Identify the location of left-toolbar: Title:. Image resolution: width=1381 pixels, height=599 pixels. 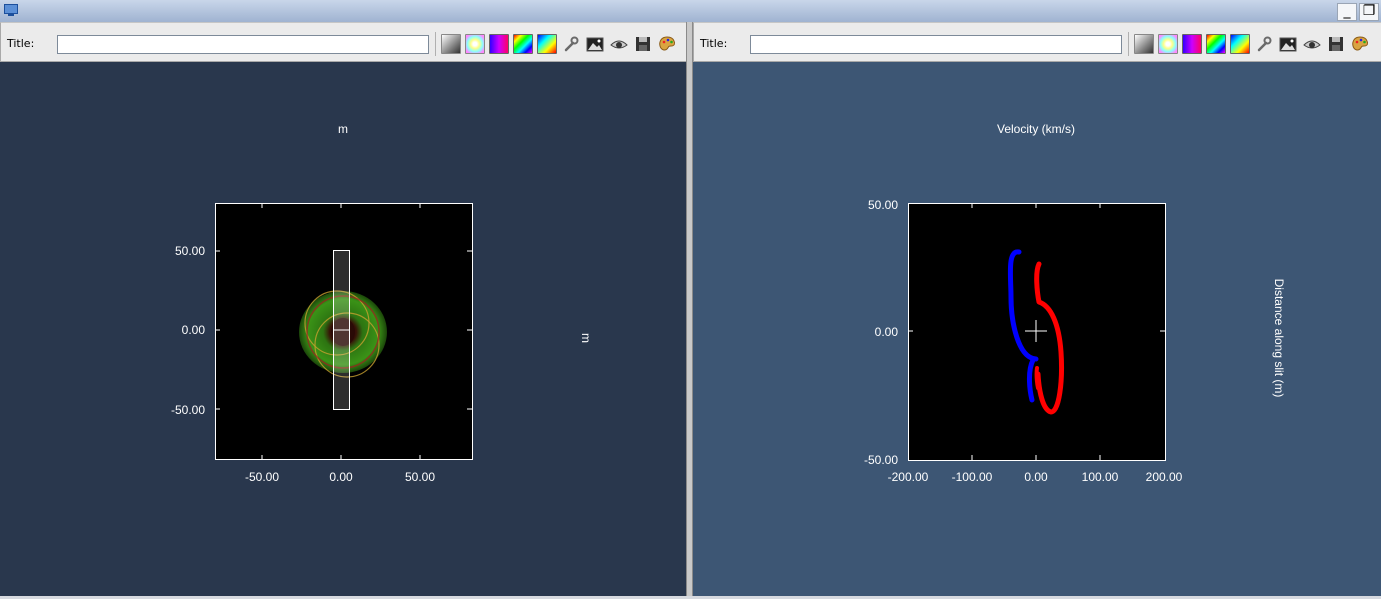
(343, 42).